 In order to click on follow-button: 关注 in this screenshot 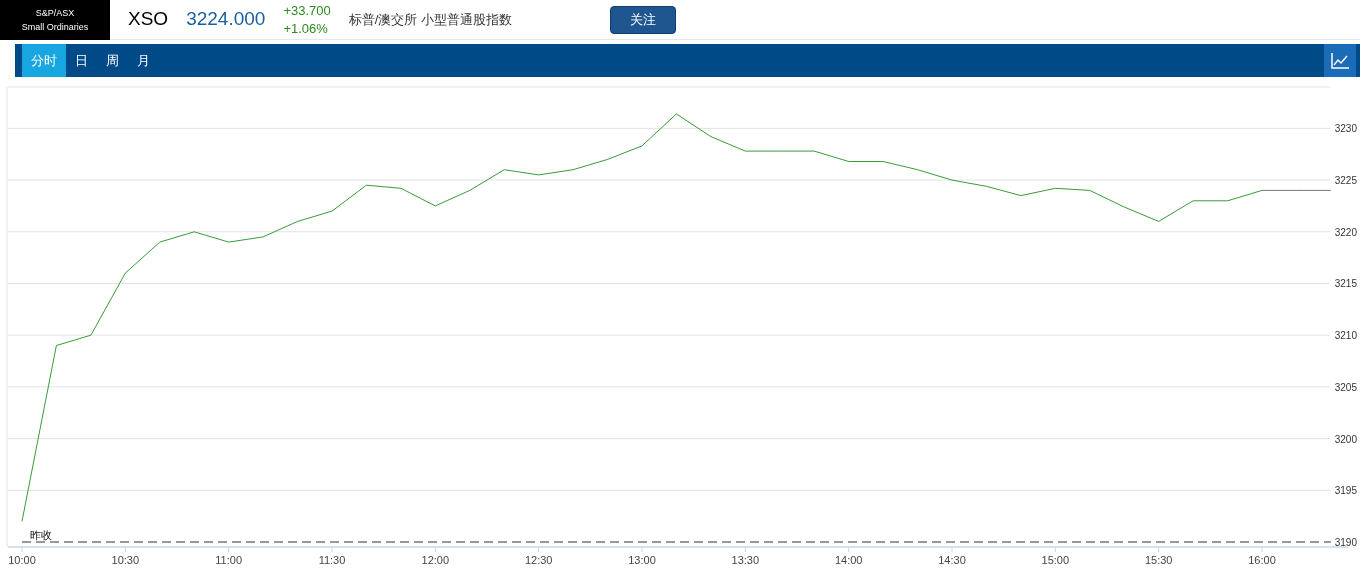, I will do `click(642, 19)`.